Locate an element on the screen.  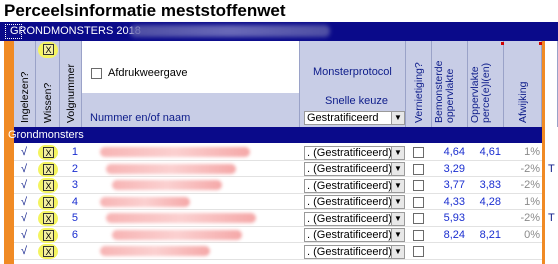
oppervlakte-value: 4,28 is located at coordinates (490, 201).